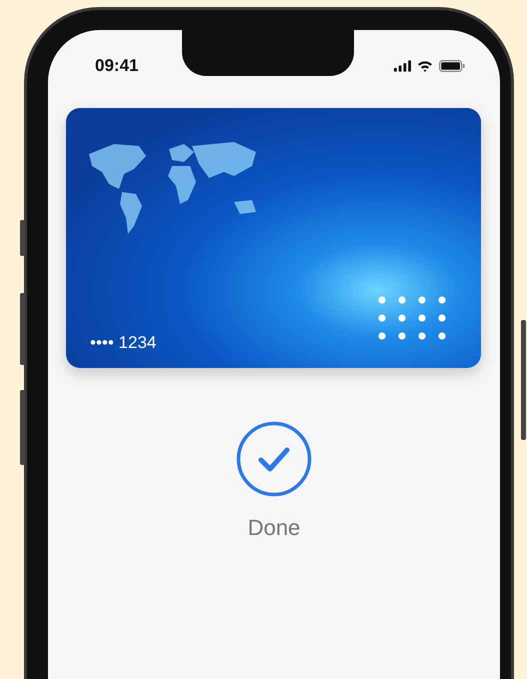 The width and height of the screenshot is (527, 679). I want to click on signal-icon, so click(402, 66).